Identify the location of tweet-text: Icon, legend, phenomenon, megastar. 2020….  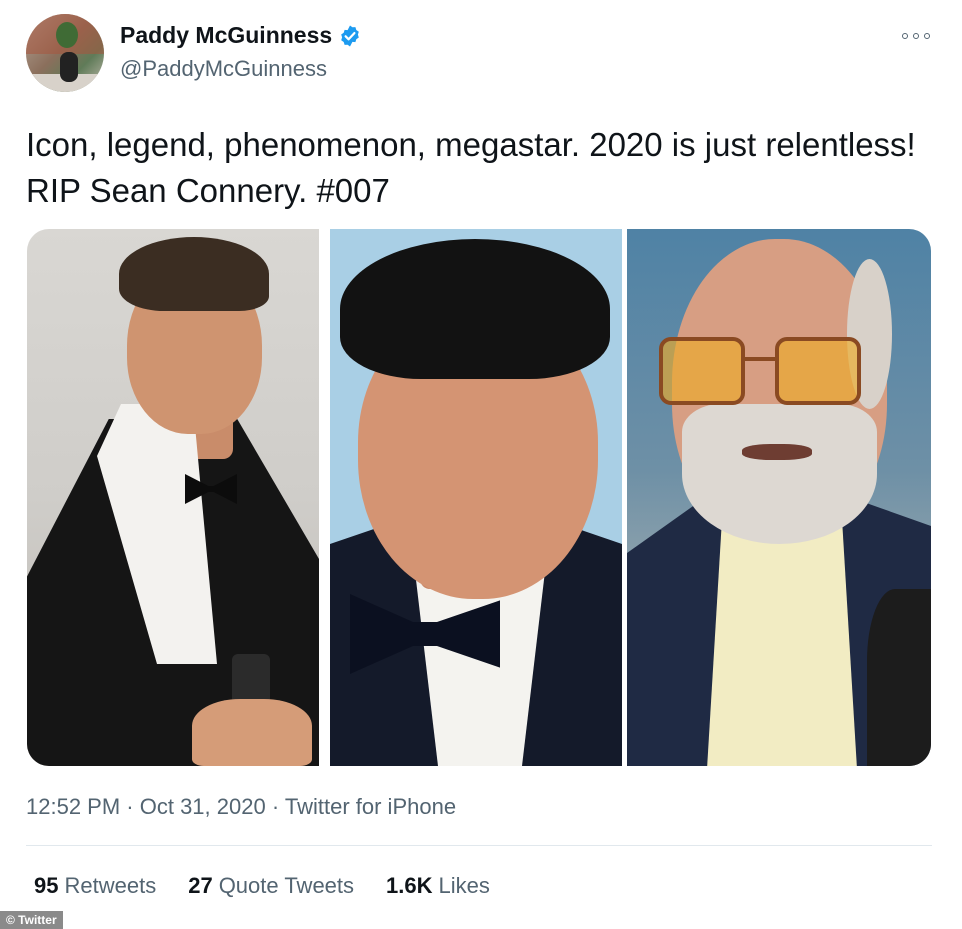
(471, 167).